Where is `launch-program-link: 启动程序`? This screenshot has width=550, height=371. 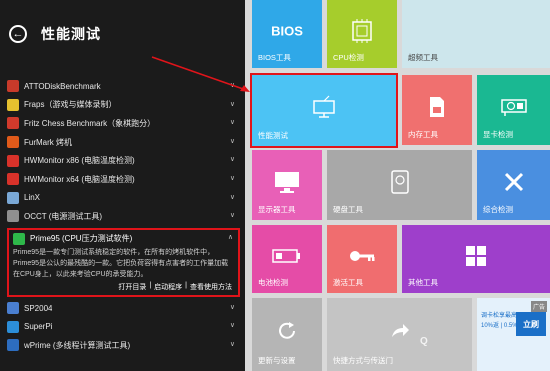 launch-program-link: 启动程序 is located at coordinates (168, 287).